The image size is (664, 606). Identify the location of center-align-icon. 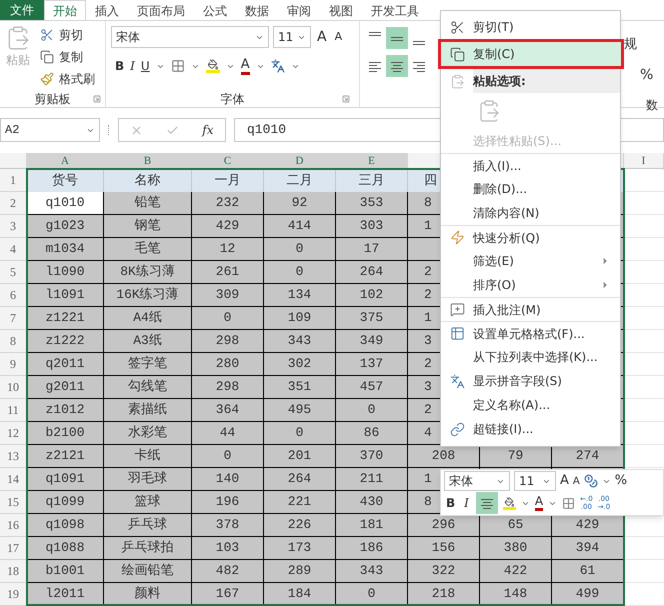
(397, 66).